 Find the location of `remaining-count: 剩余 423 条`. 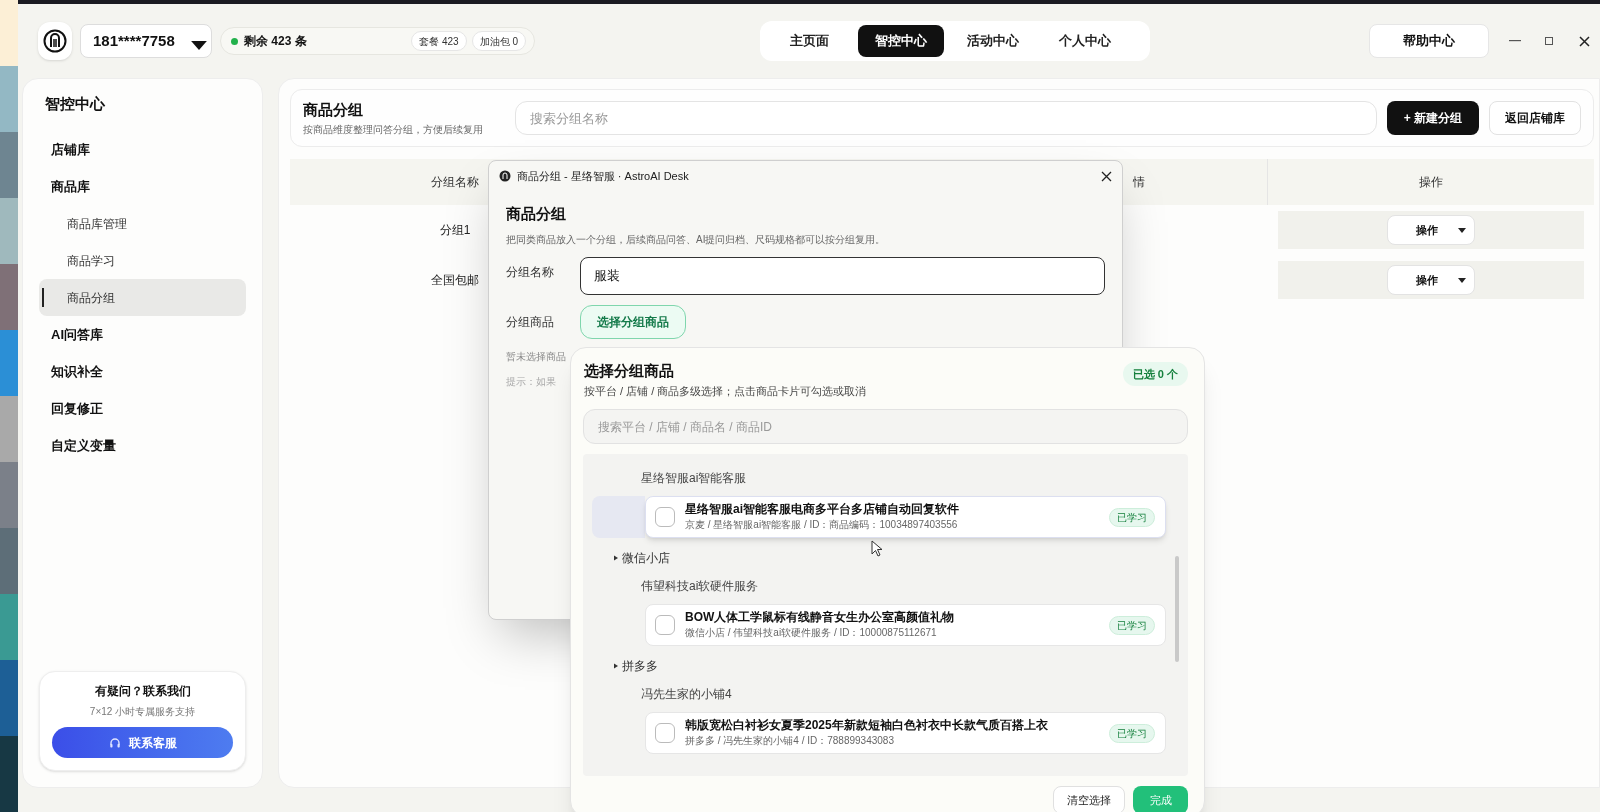

remaining-count: 剩余 423 条 is located at coordinates (275, 41).